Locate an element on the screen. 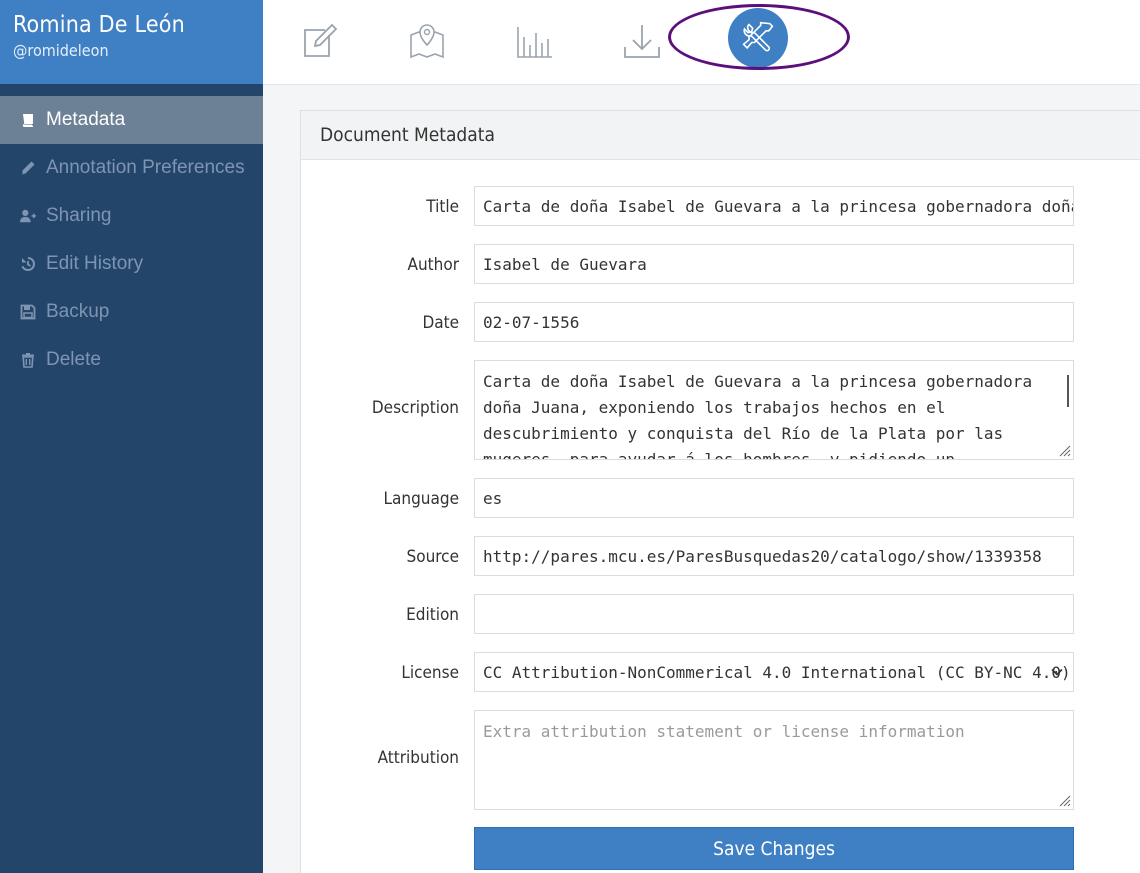  sidebar-item-sharing: Sharing is located at coordinates (131, 216).